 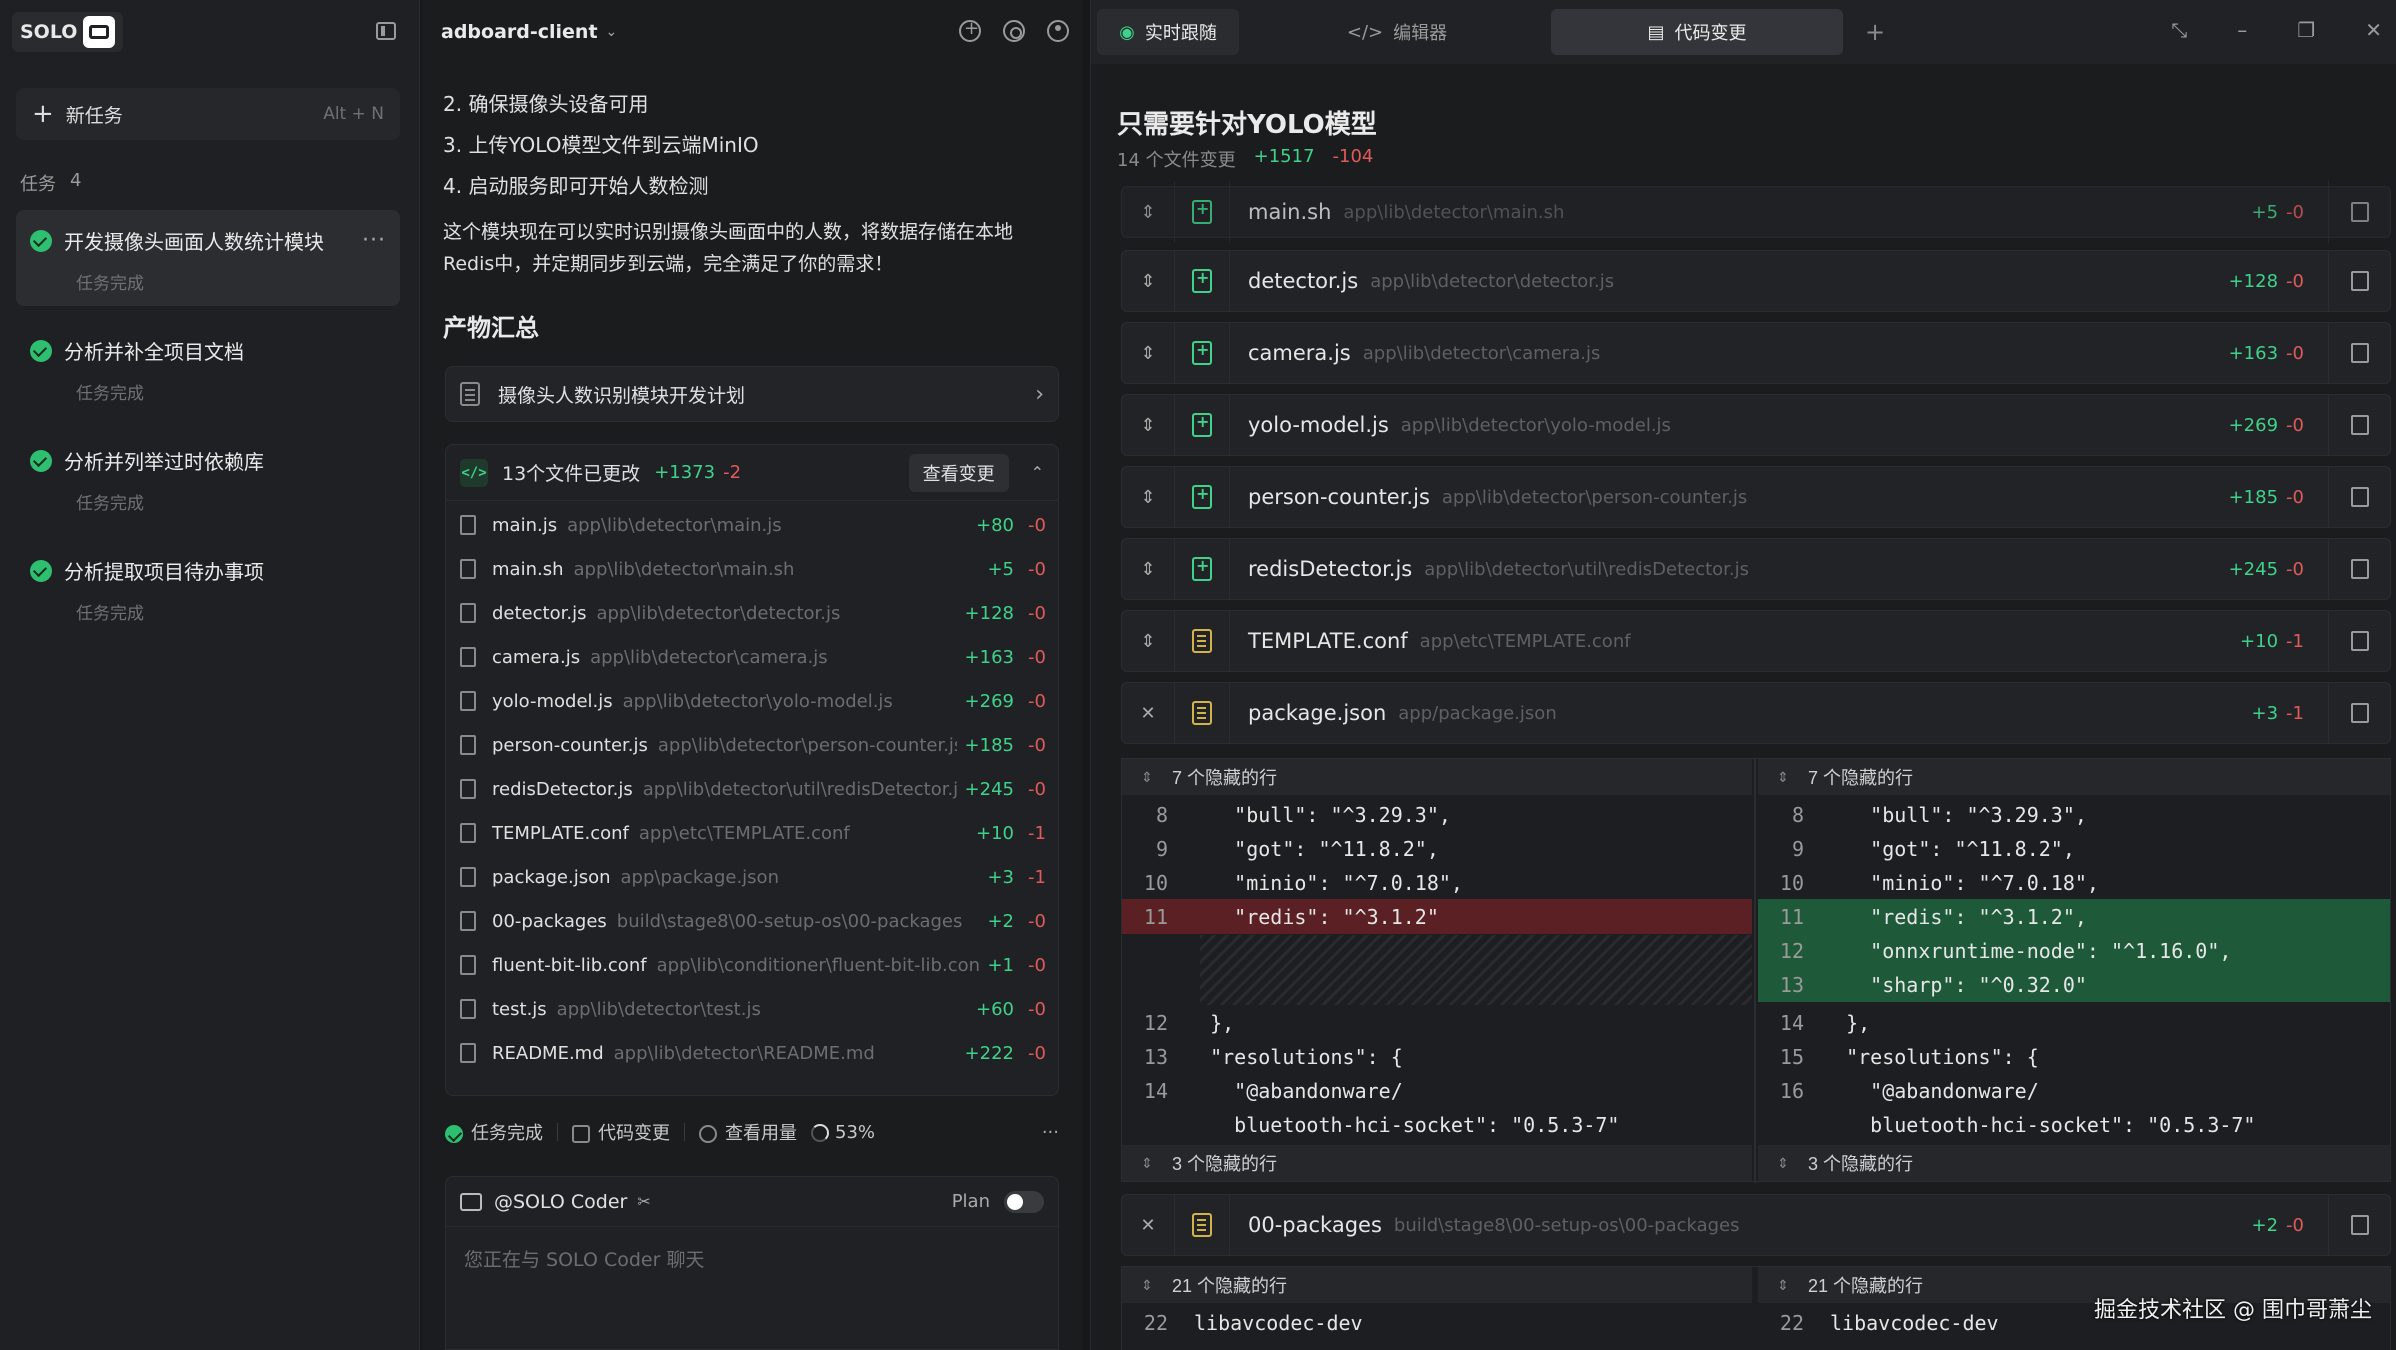 What do you see at coordinates (507, 1133) in the screenshot?
I see `task-done-label: 任务完成` at bounding box center [507, 1133].